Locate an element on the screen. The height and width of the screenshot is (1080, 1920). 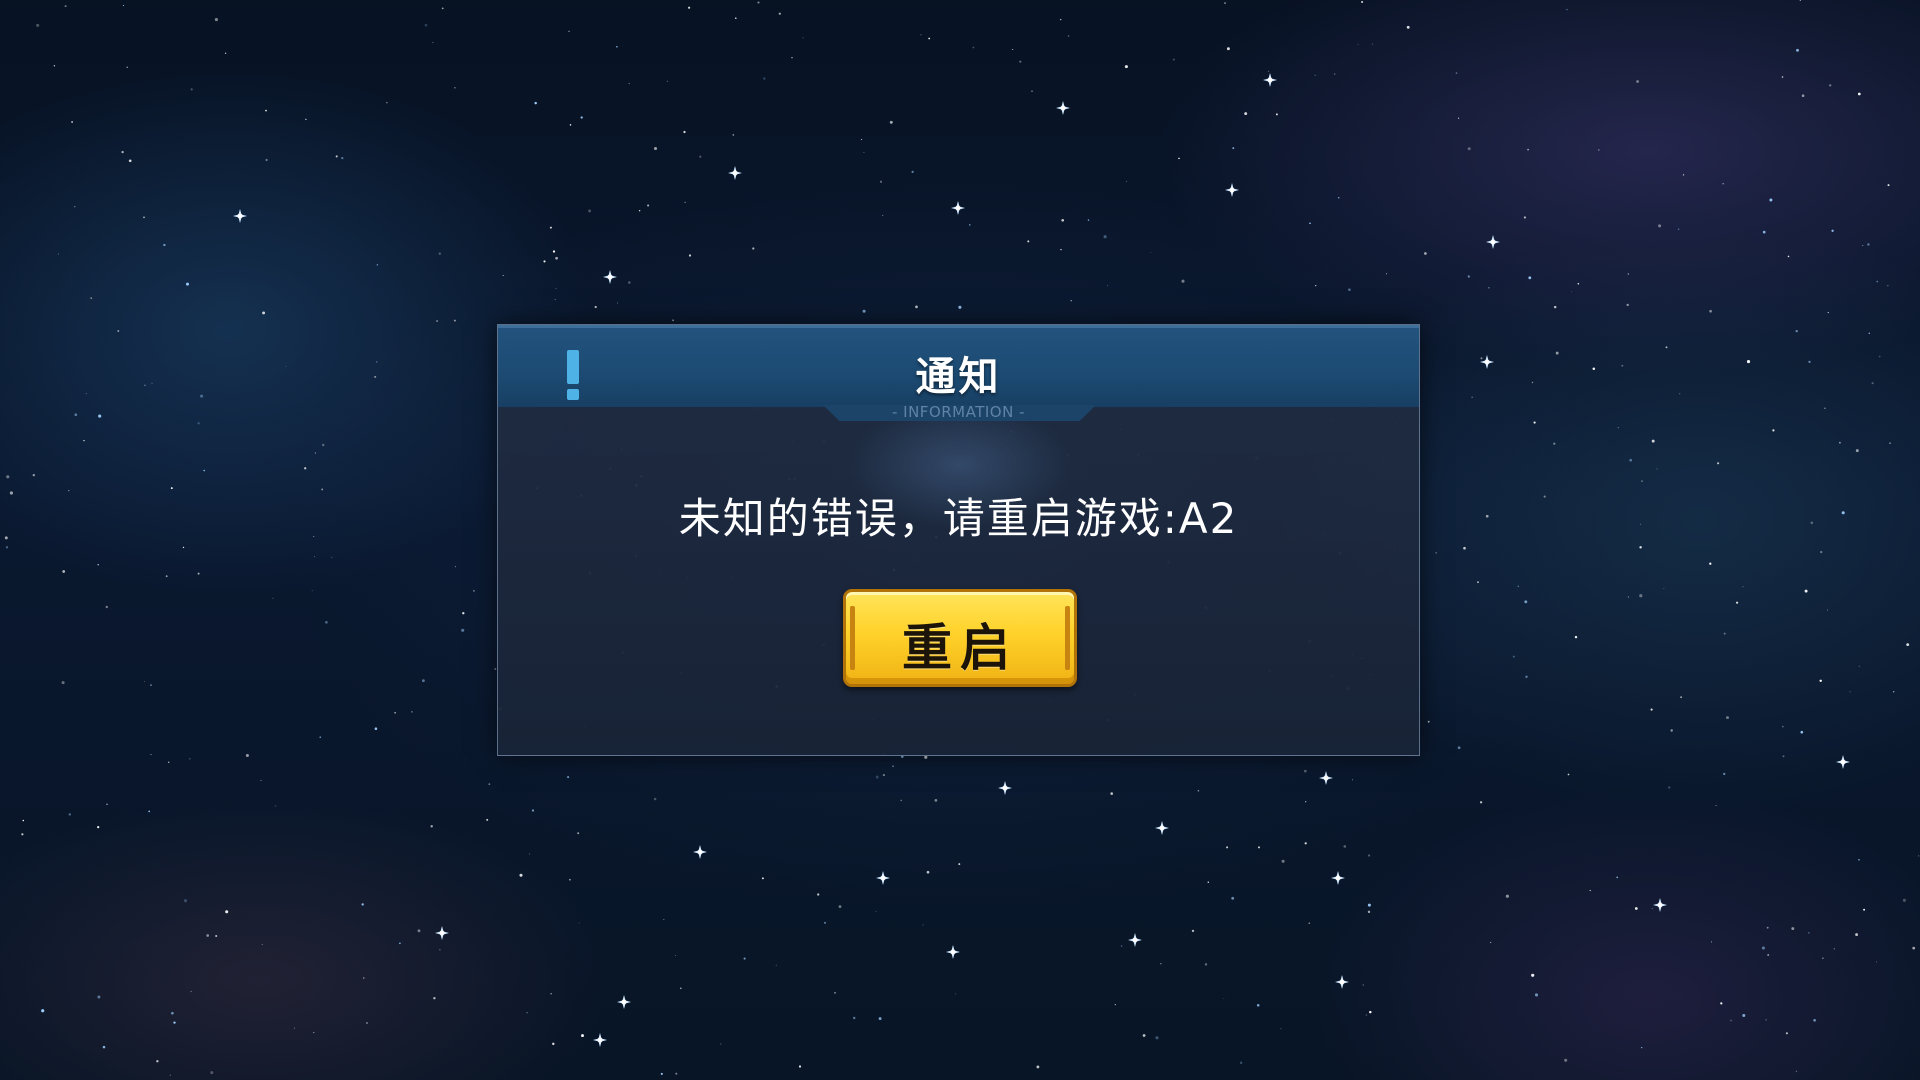
error-message: 未知的错误，请重启游戏:A2 is located at coordinates (958, 518).